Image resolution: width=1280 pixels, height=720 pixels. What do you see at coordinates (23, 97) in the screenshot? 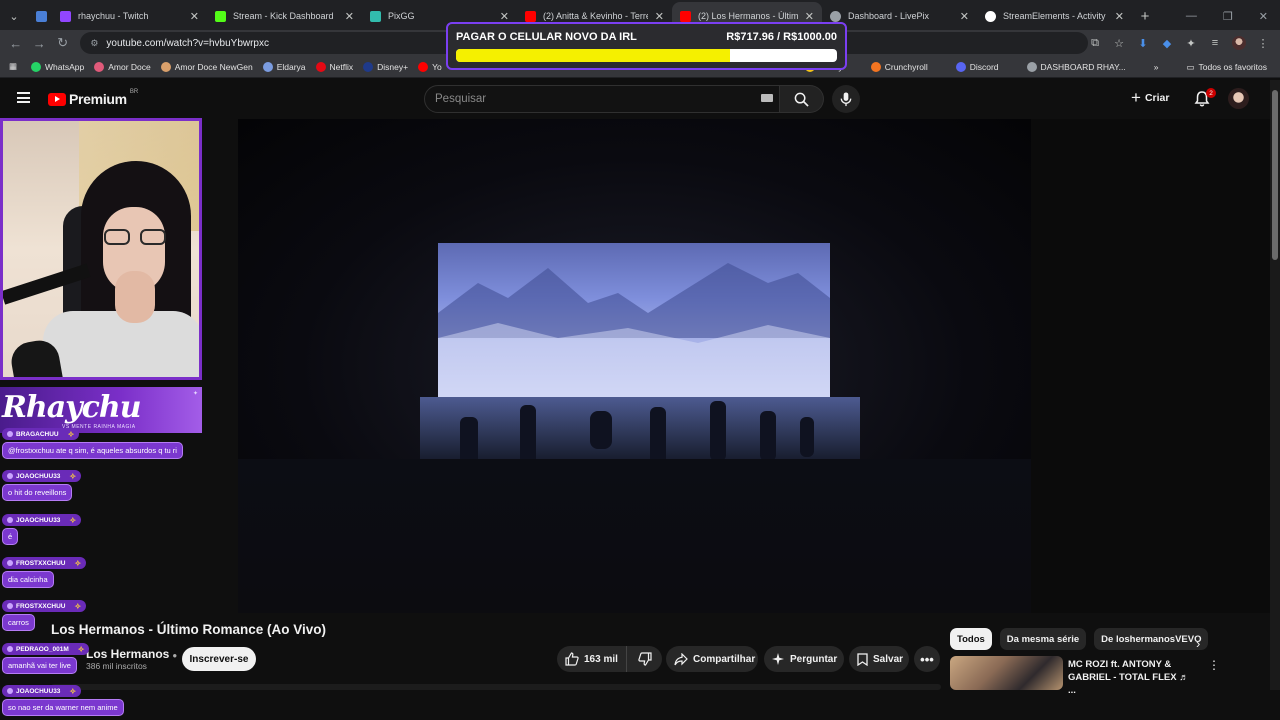
I see `menu-icon` at bounding box center [23, 97].